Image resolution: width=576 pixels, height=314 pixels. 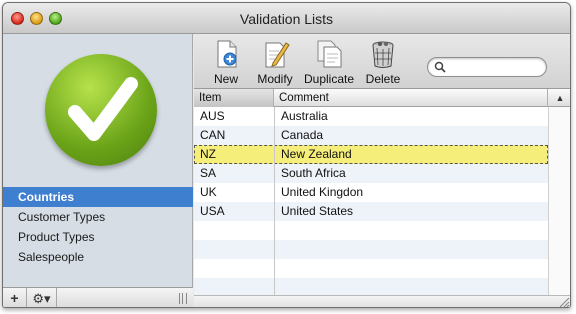 I want to click on sidebar-item-customer-types: Customer Types, so click(x=98, y=217).